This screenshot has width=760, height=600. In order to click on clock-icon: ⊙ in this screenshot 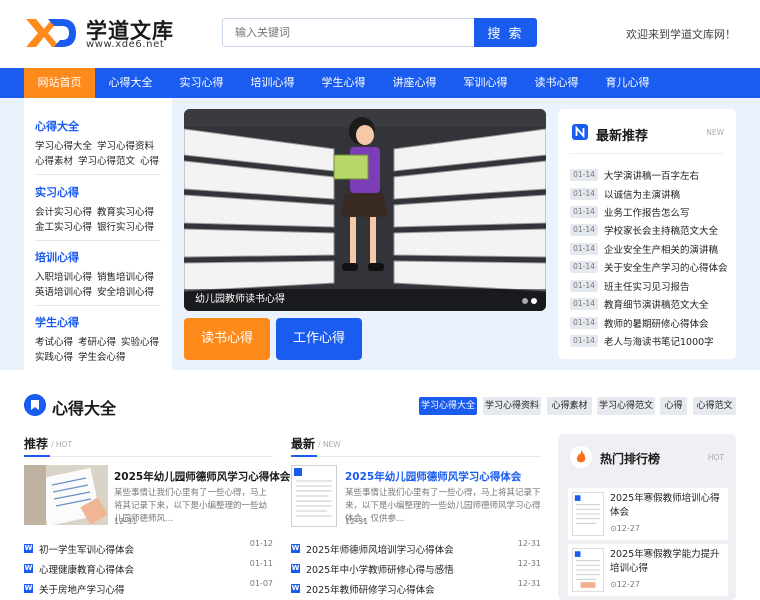, I will do `click(613, 528)`.